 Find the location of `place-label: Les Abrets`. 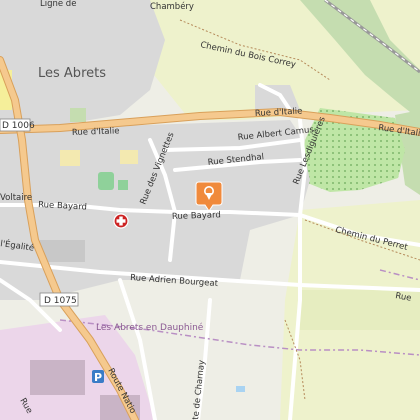

place-label: Les Abrets is located at coordinates (72, 73).